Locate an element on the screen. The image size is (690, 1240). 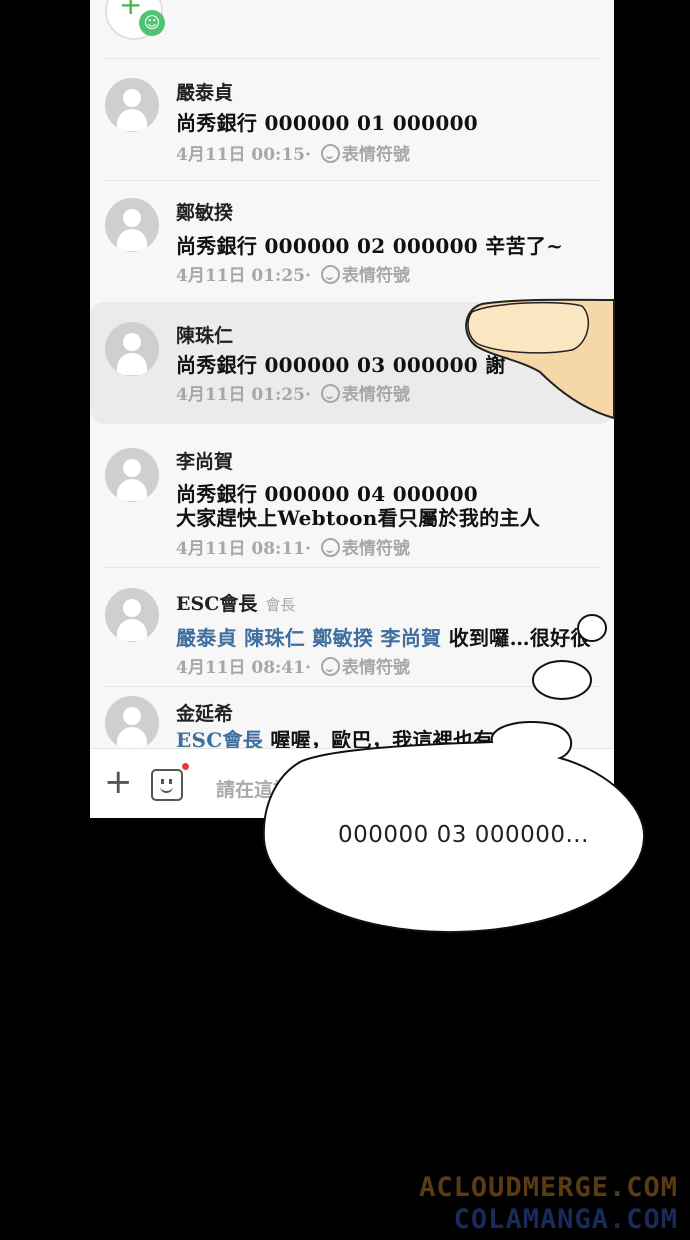
comment-meta: 4月11日 08:41· 表情符號 is located at coordinates (293, 667).